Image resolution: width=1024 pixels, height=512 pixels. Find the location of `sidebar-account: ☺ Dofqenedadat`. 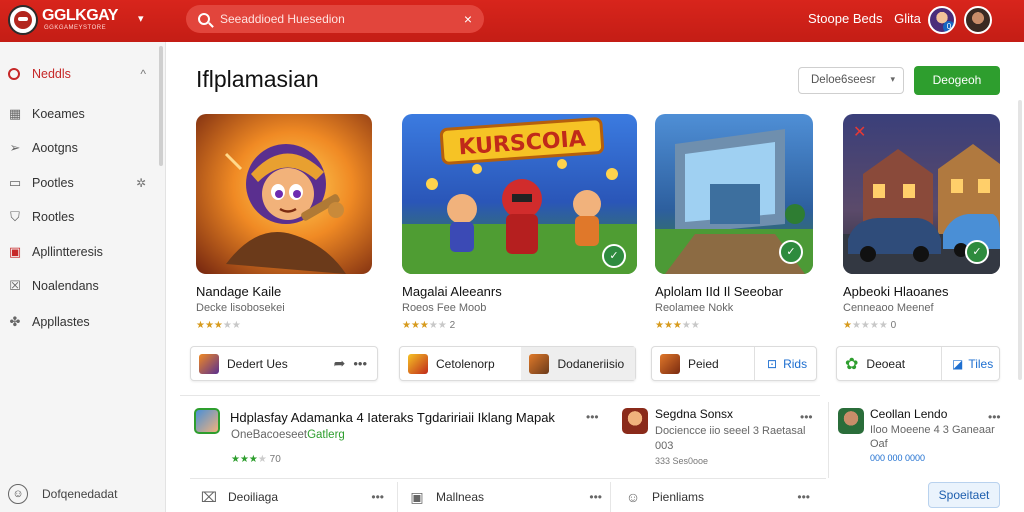

sidebar-account: ☺ Dofqenedadat is located at coordinates (62, 494).